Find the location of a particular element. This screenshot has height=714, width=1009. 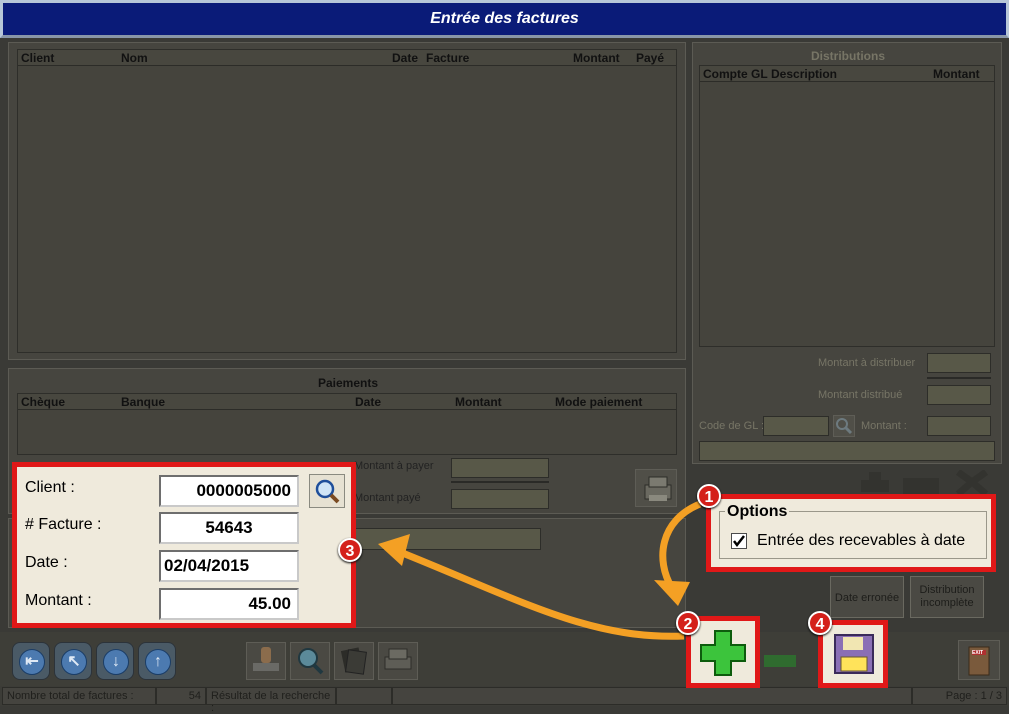

col-facture: Facture is located at coordinates (447, 58).